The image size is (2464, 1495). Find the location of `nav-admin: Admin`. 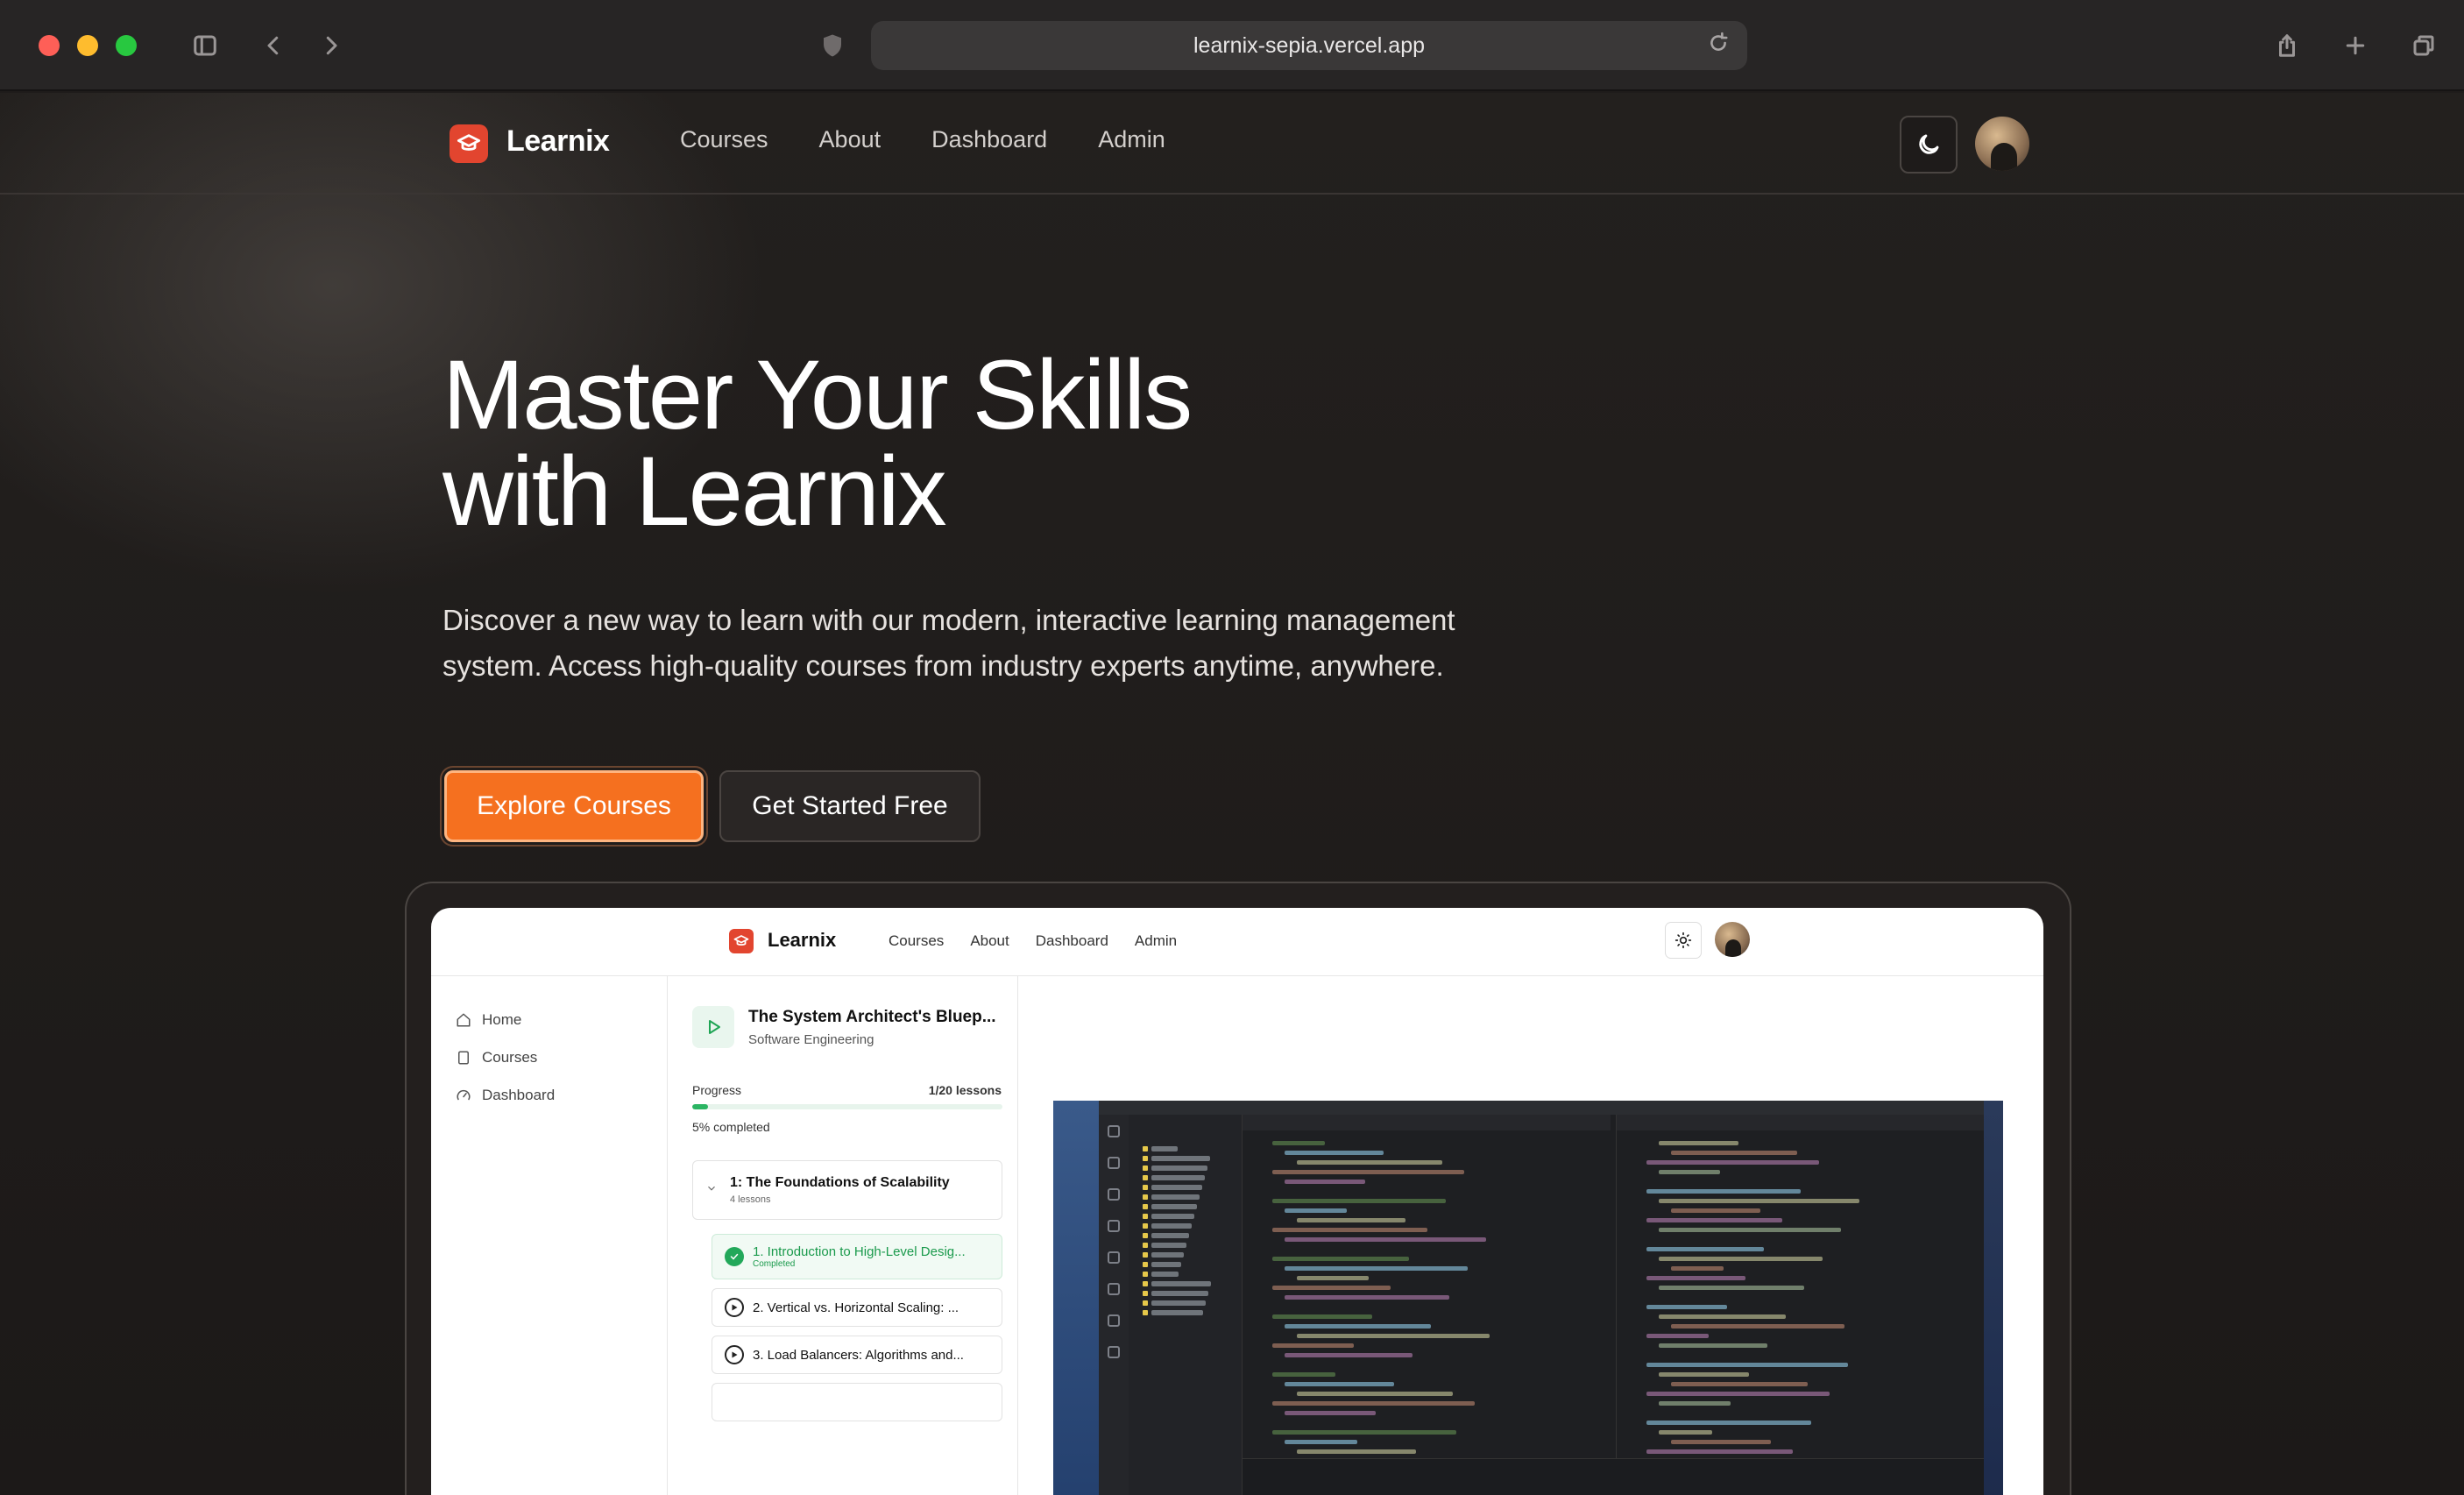

nav-admin: Admin is located at coordinates (1131, 139).